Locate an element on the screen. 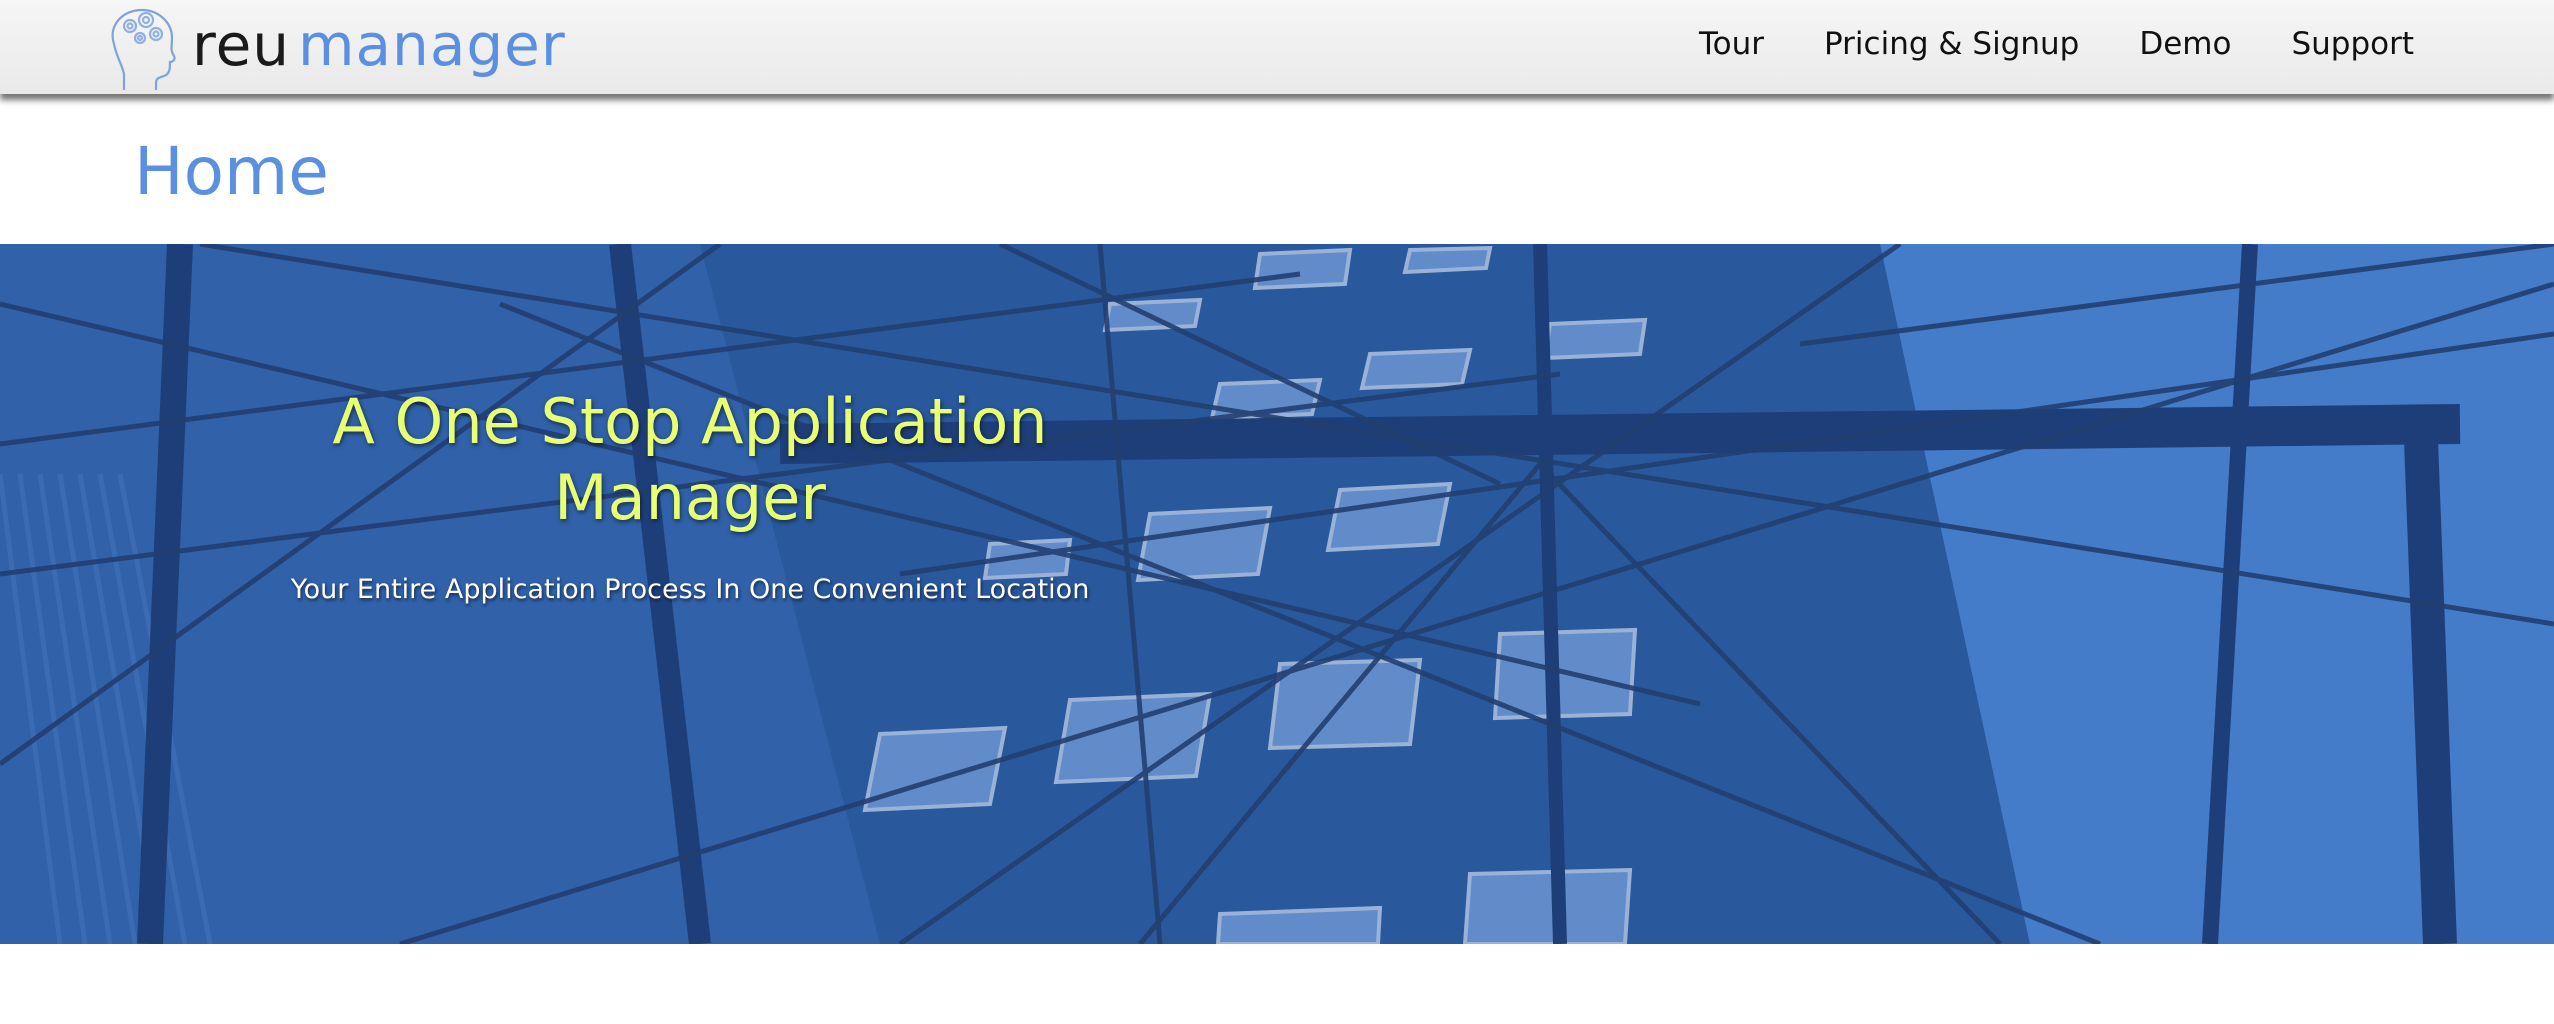 This screenshot has height=1024, width=2554. nav-item-pricing-signup: Pricing & Signup is located at coordinates (1951, 44).